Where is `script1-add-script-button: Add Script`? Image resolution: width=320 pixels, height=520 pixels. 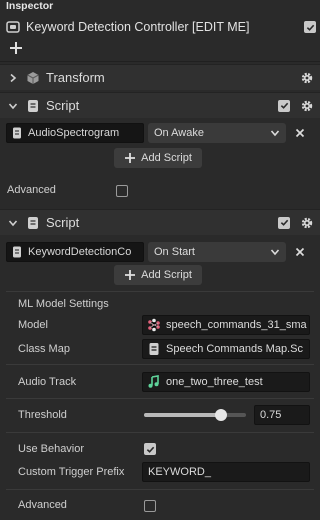
script1-add-script-button: Add Script is located at coordinates (158, 158).